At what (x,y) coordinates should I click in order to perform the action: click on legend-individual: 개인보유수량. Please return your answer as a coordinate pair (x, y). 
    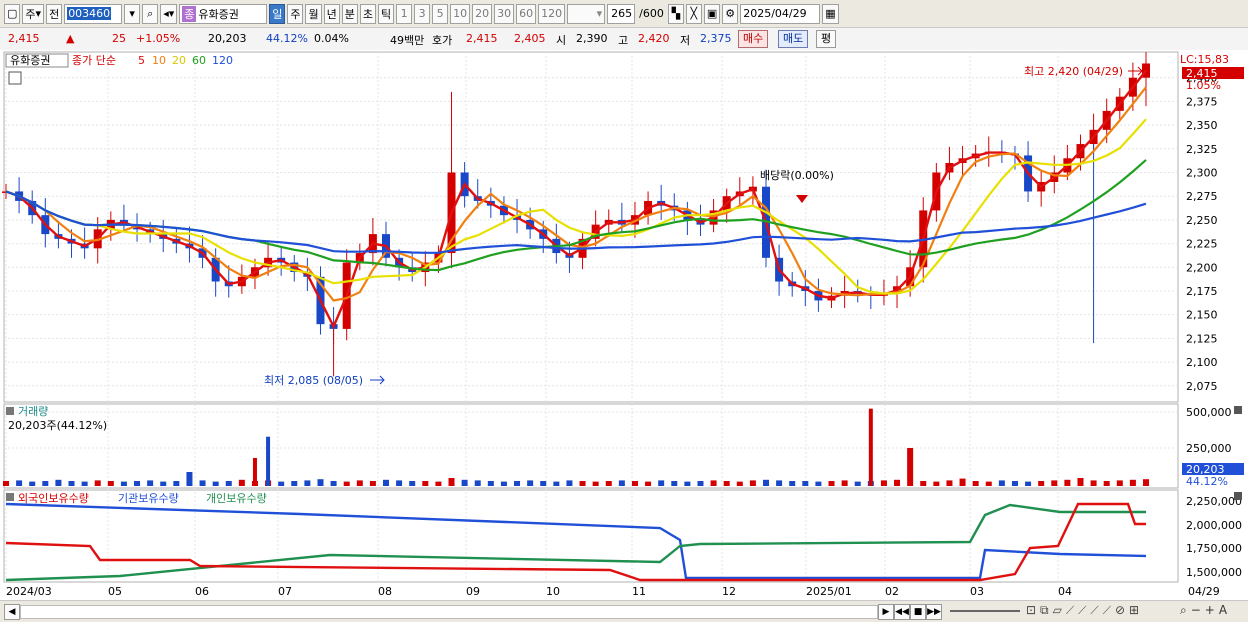
    Looking at the image, I should click on (236, 498).